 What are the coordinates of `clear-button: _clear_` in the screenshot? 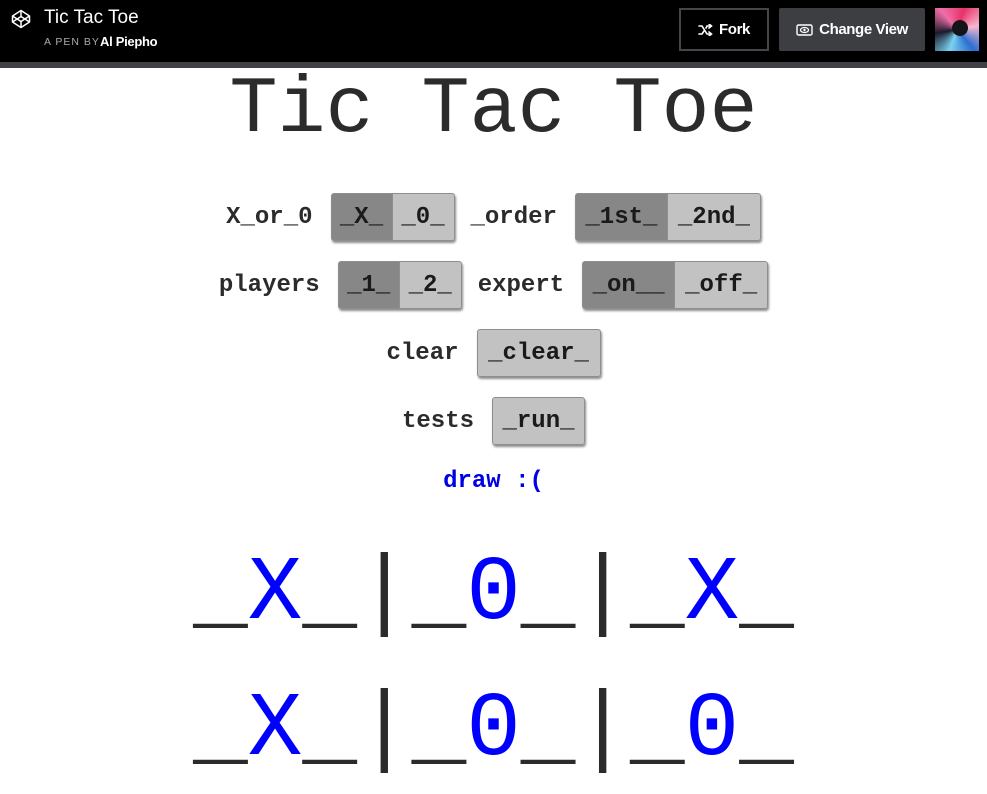 It's located at (538, 353).